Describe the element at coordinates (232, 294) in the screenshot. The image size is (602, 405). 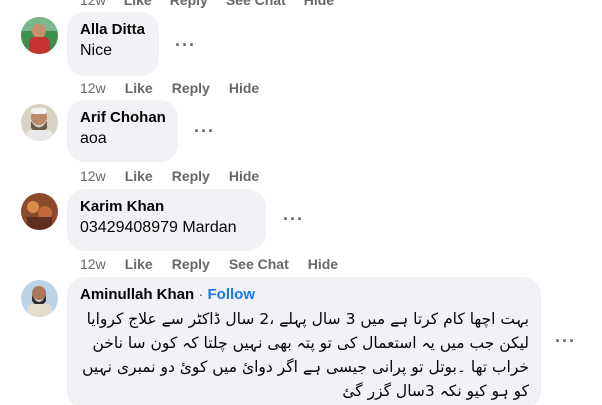
I see `follow-button: Follow` at that location.